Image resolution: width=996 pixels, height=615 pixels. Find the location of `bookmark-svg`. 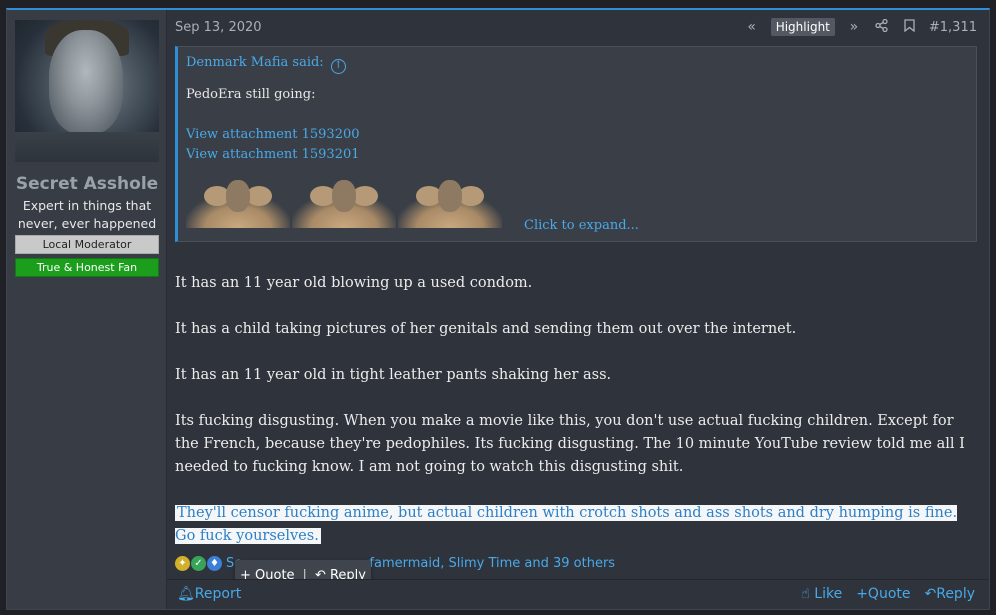

bookmark-svg is located at coordinates (910, 25).